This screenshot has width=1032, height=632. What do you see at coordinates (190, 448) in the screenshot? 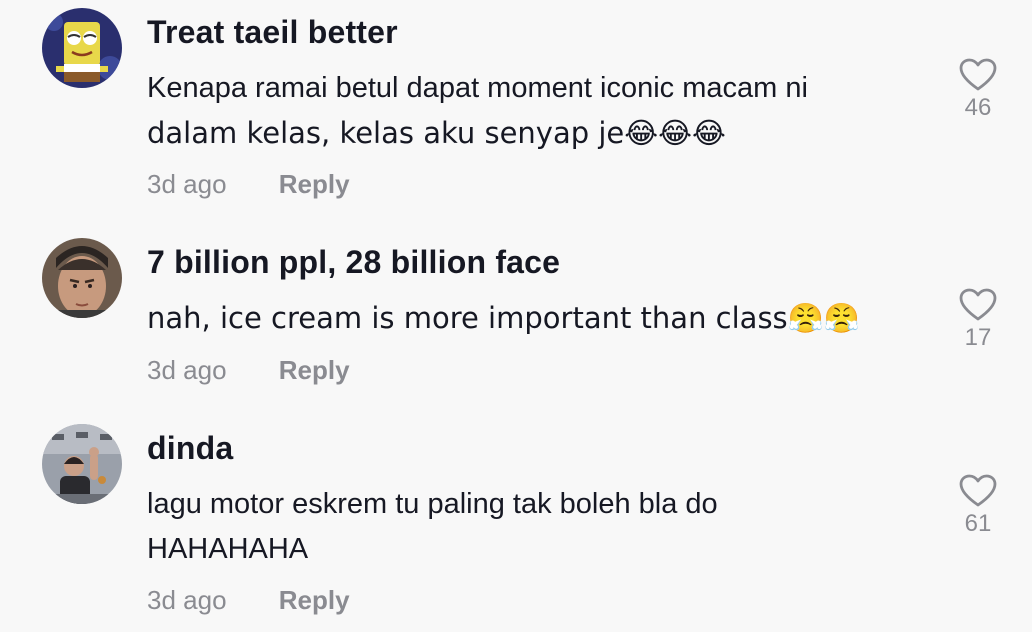
I see `comment-username: dinda` at bounding box center [190, 448].